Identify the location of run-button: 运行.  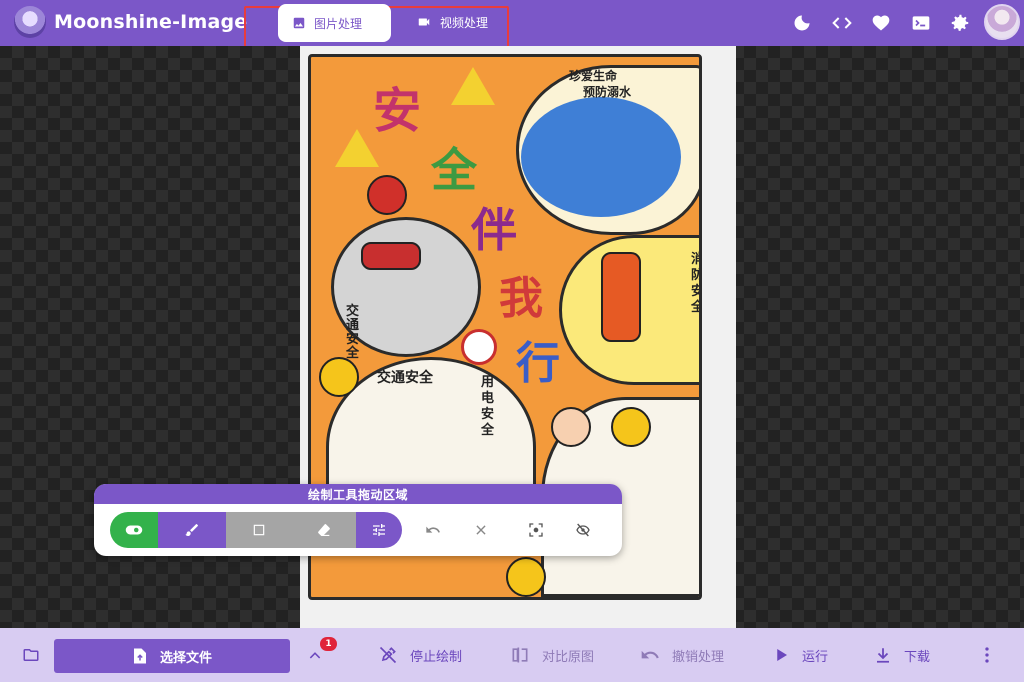
(800, 655).